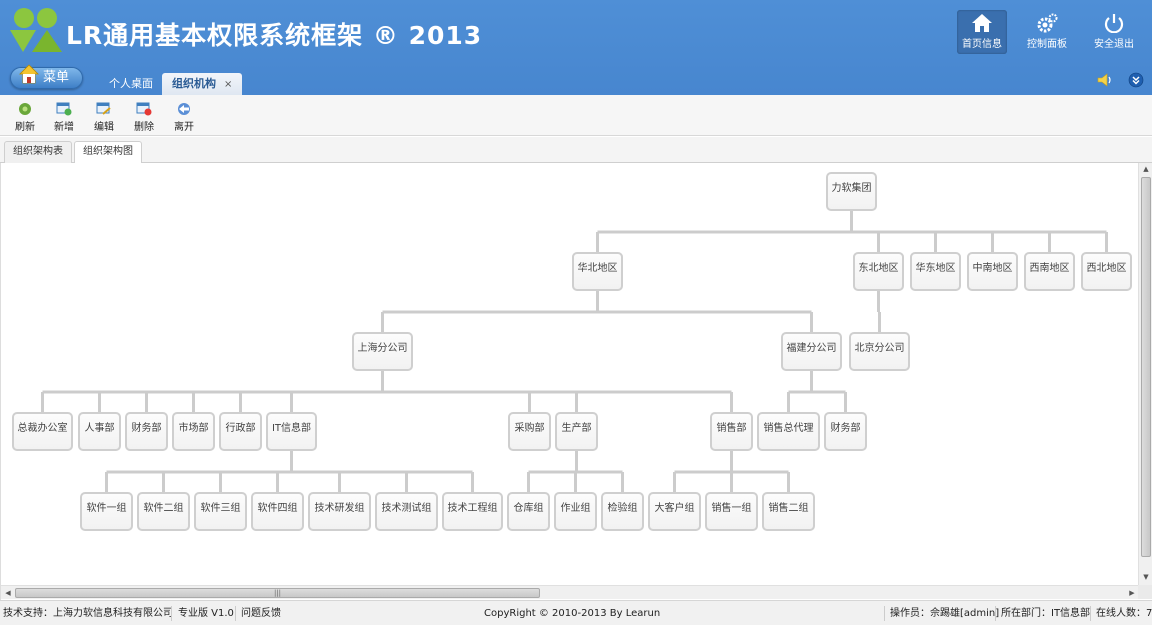  Describe the element at coordinates (788, 431) in the screenshot. I see `org-node: 销售总代理` at that location.